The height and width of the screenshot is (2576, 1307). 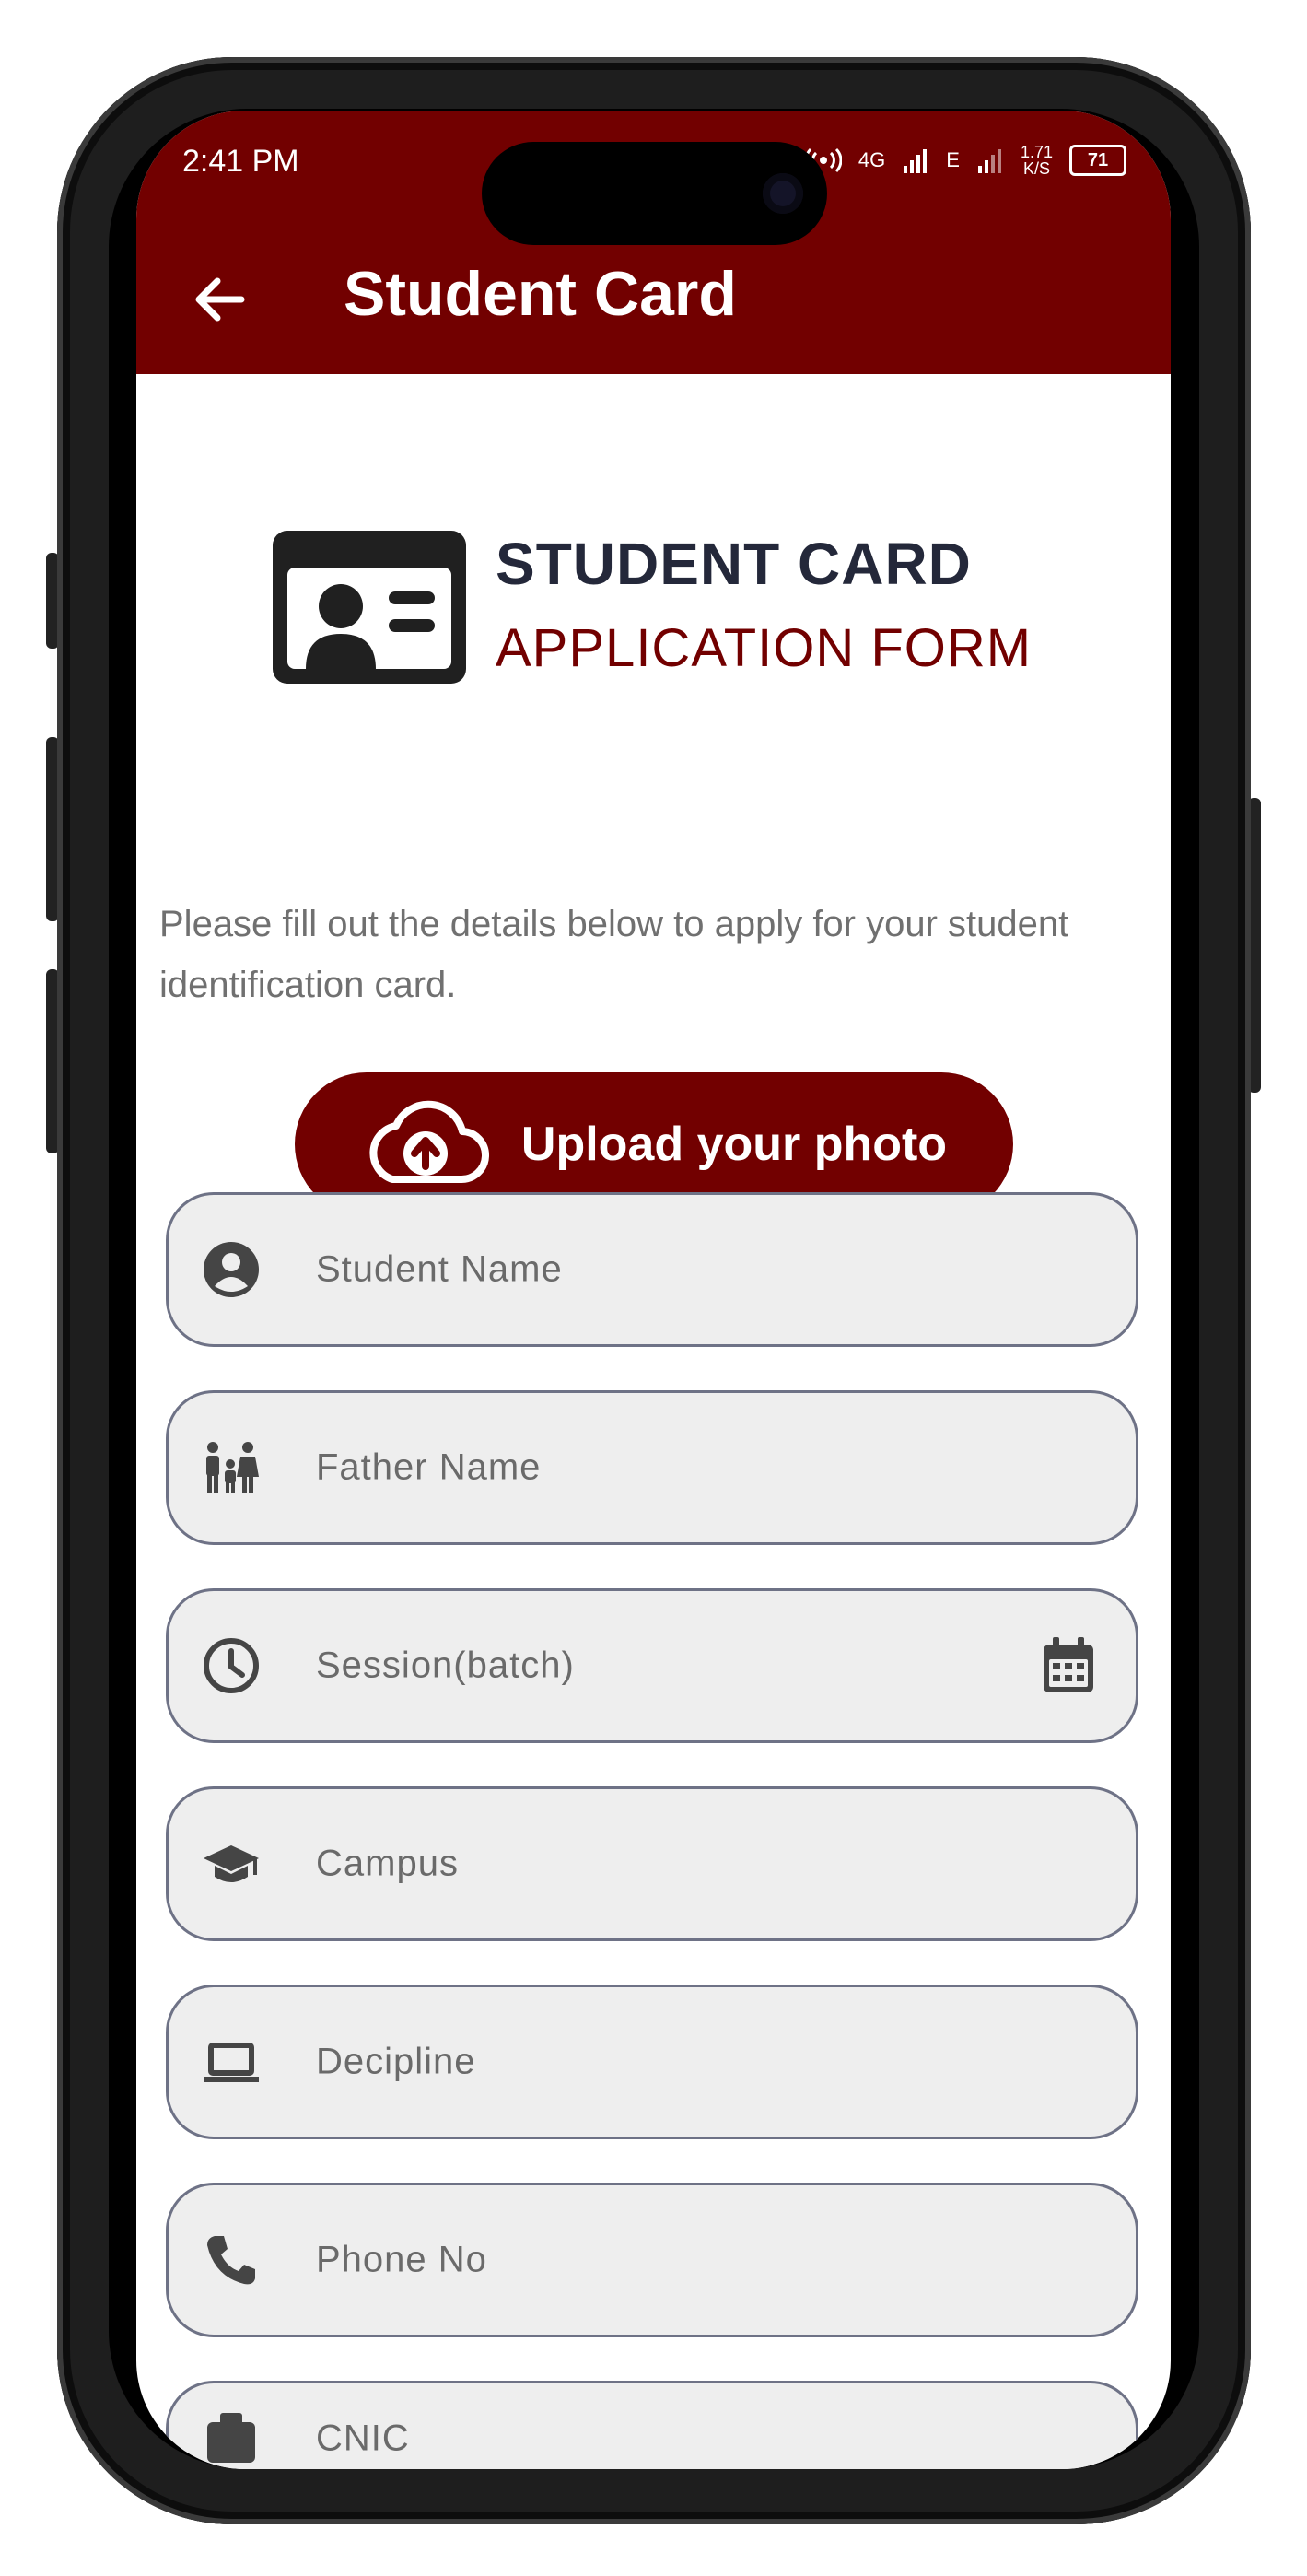 What do you see at coordinates (446, 1665) in the screenshot?
I see `session-placeholder: Session(batch)` at bounding box center [446, 1665].